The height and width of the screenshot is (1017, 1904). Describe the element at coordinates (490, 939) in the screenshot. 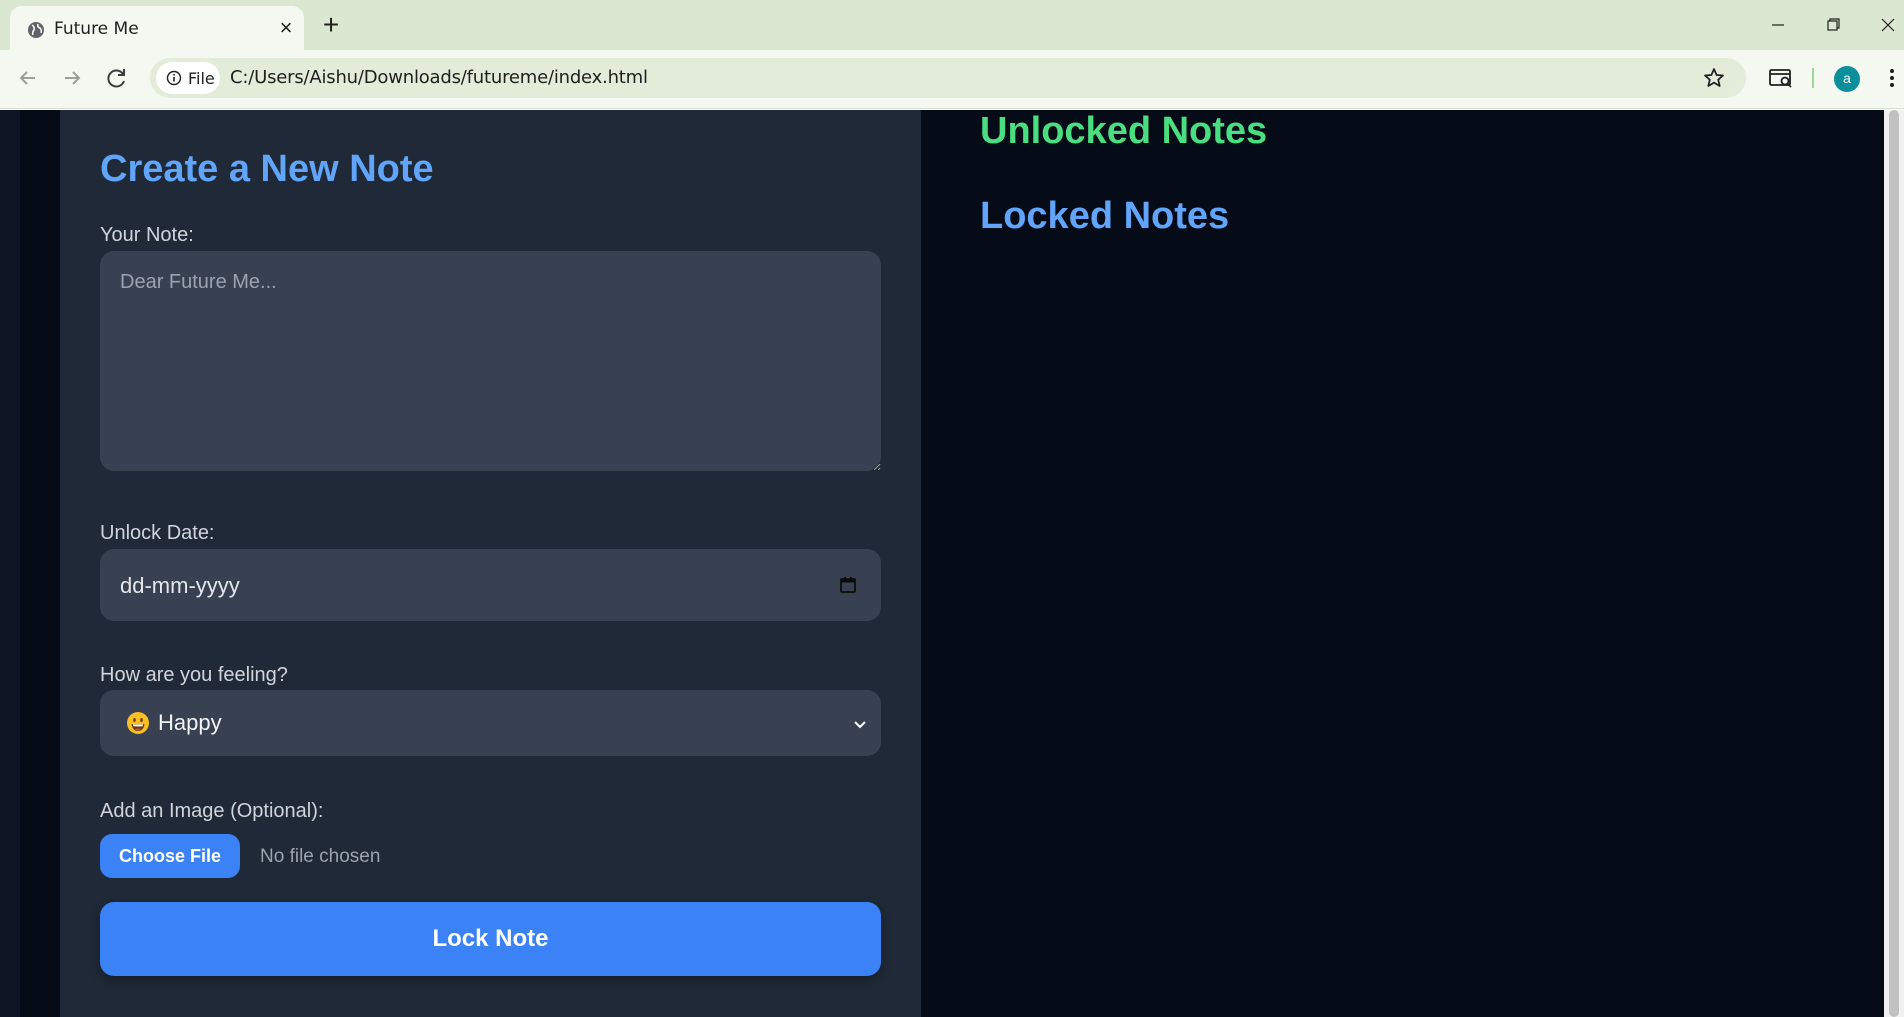

I see `lock-note-button: Lock Note` at that location.